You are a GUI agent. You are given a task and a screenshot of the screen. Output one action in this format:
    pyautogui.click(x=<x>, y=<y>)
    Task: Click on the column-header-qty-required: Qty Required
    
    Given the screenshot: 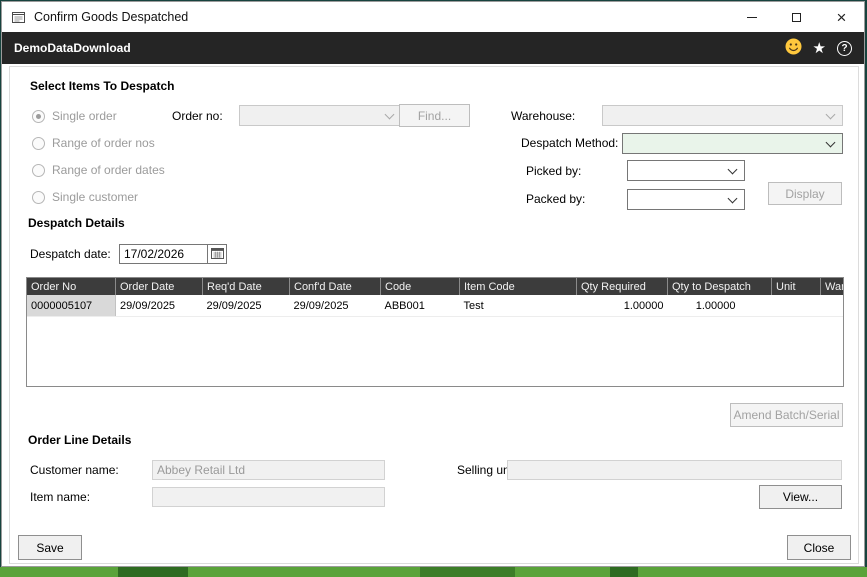 What is the action you would take?
    pyautogui.click(x=622, y=286)
    